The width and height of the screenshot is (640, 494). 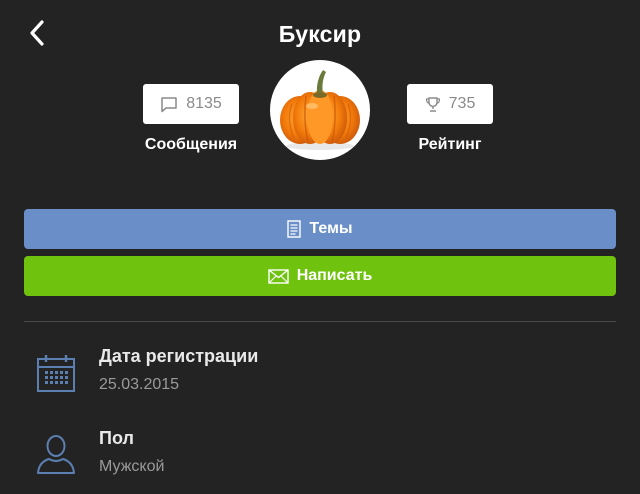 I want to click on registration-date-row: Дата регистрации 25.03.2015, so click(x=320, y=370).